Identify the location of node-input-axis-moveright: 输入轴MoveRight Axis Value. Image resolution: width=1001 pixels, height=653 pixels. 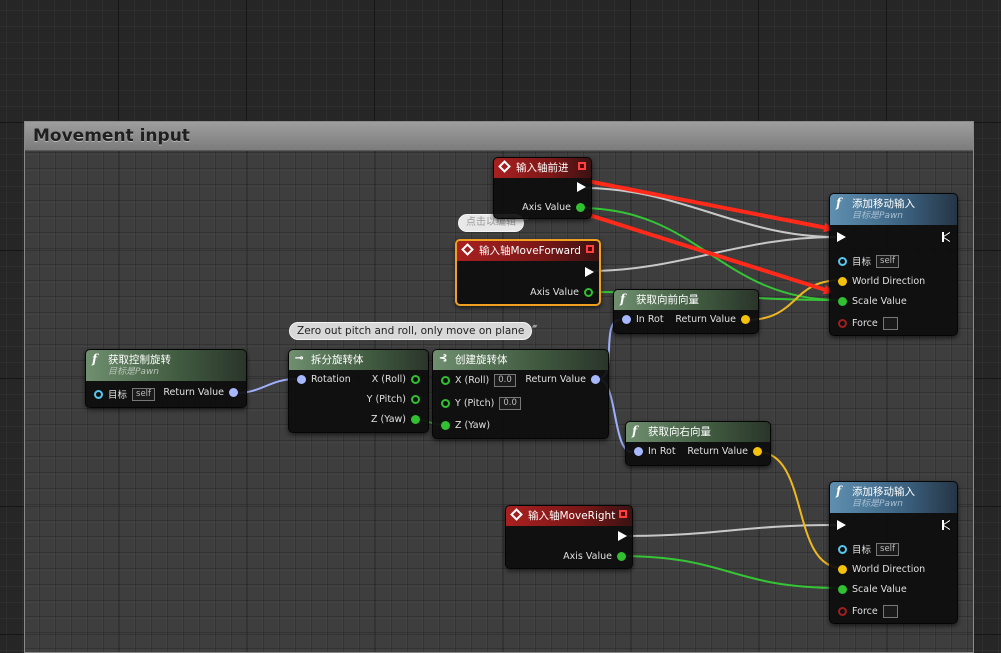
(569, 537).